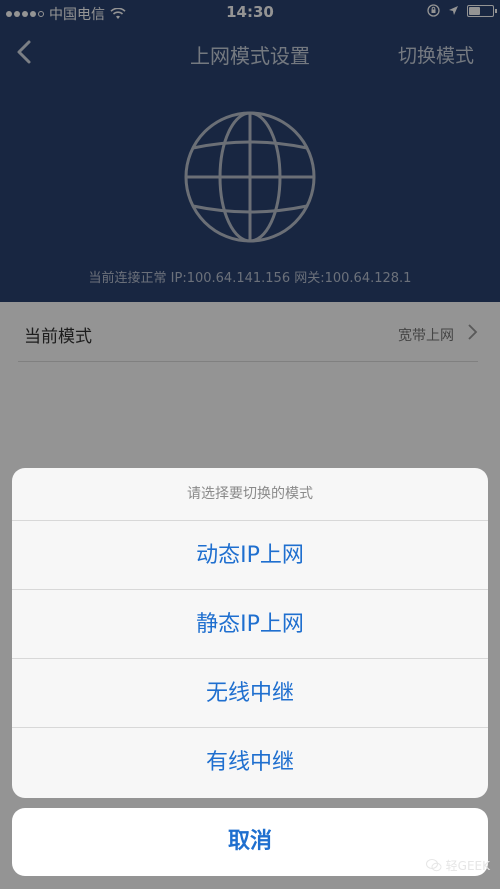  I want to click on option-wired-relay: 有线中继, so click(250, 762).